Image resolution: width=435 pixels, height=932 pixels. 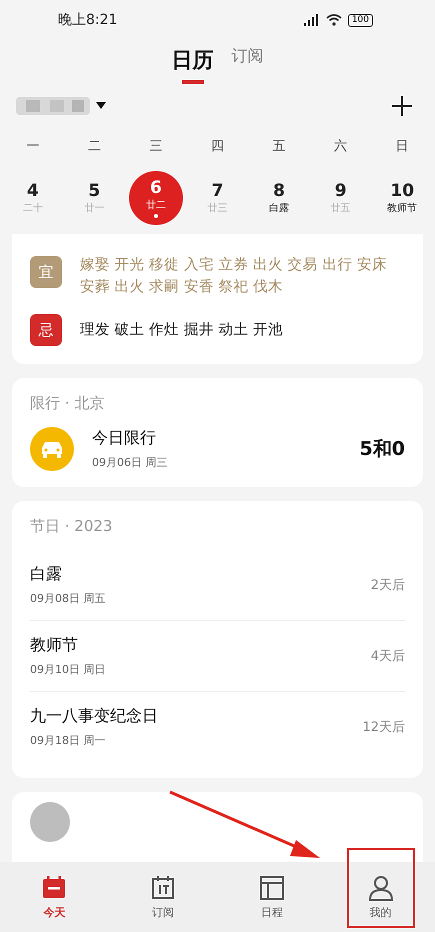 I want to click on car-icon, so click(x=52, y=449).